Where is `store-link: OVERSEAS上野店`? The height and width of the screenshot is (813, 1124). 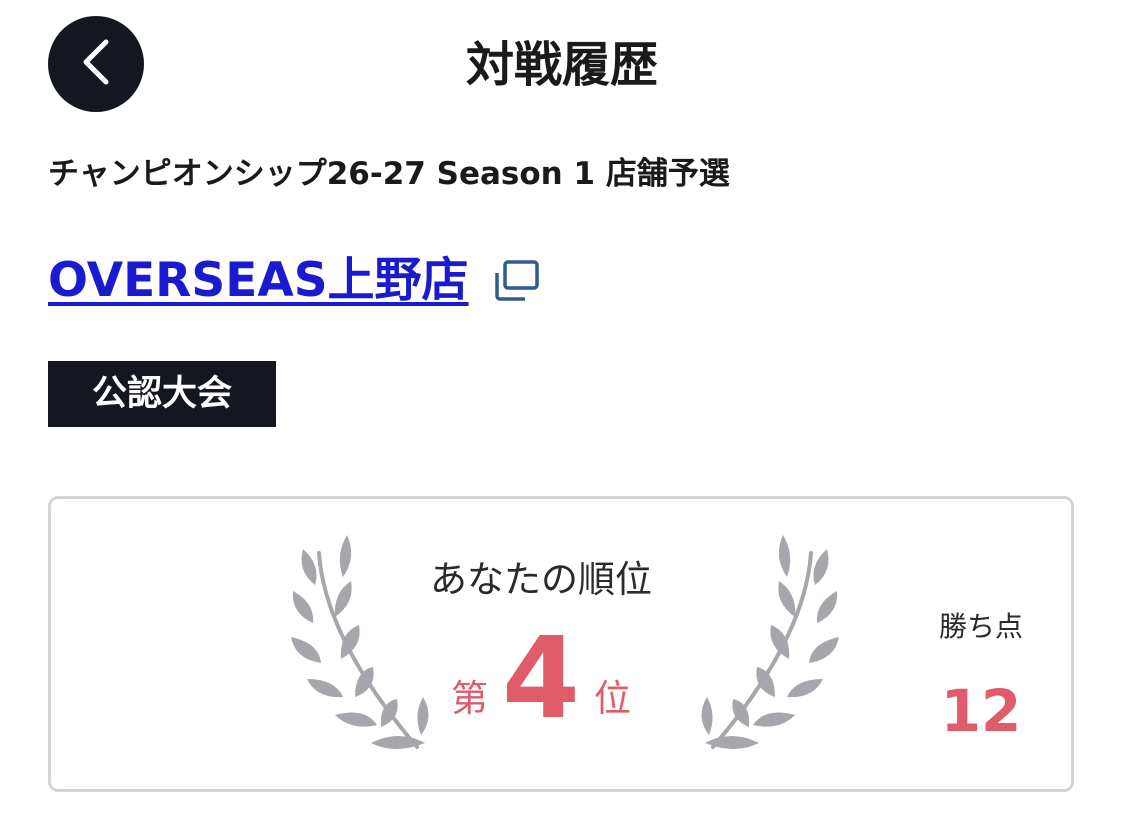
store-link: OVERSEAS上野店 is located at coordinates (258, 281).